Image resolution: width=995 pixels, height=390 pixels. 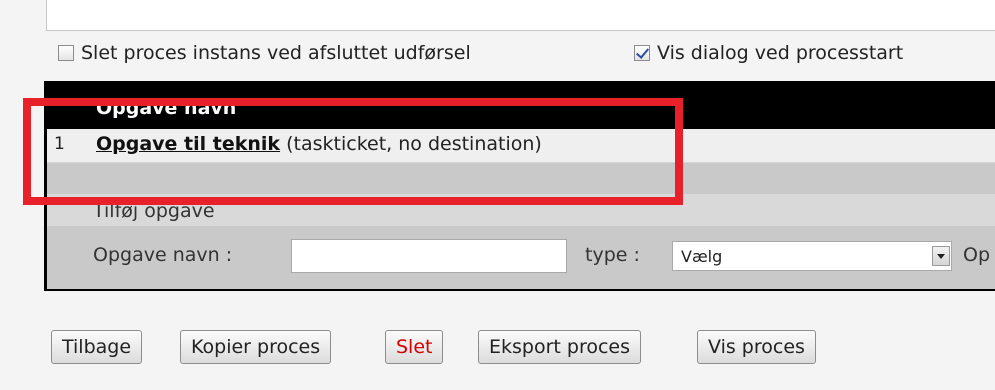 What do you see at coordinates (521, 105) in the screenshot?
I see `task-table-header: Opgave navn` at bounding box center [521, 105].